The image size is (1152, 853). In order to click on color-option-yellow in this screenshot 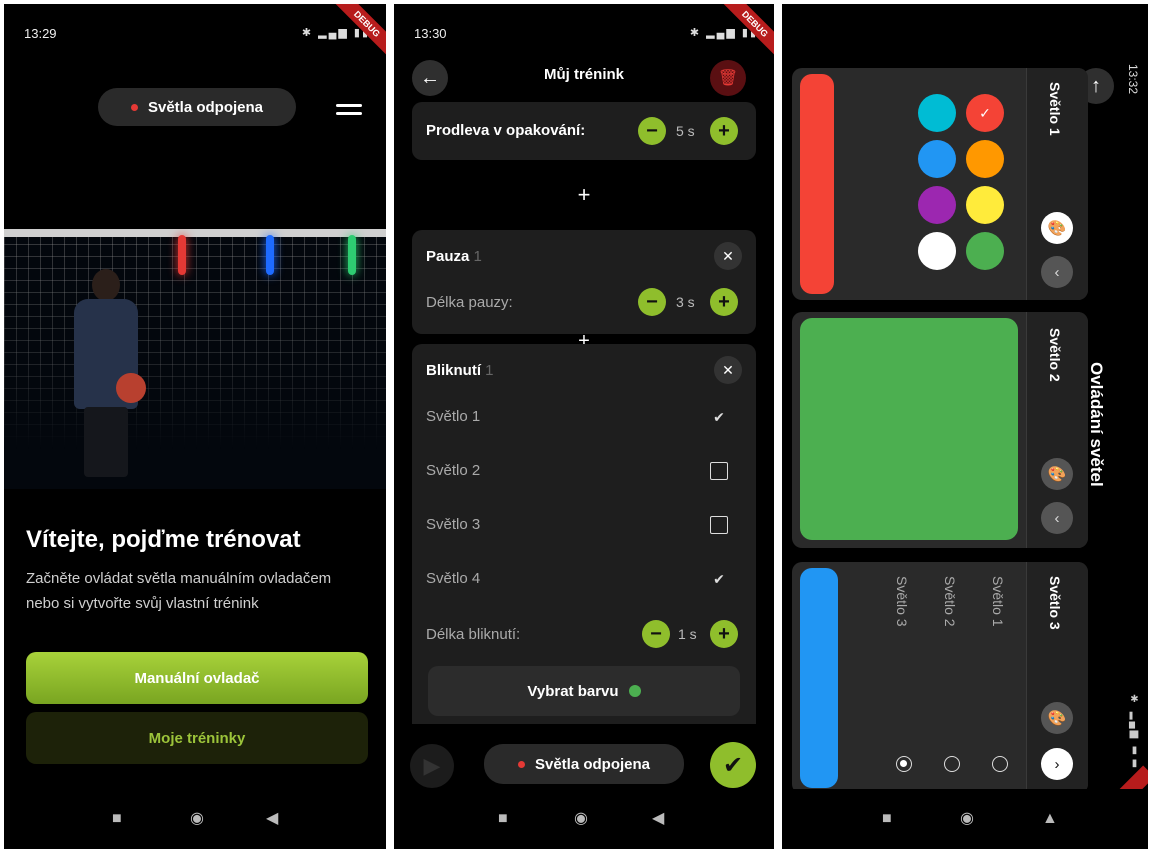, I will do `click(985, 205)`.